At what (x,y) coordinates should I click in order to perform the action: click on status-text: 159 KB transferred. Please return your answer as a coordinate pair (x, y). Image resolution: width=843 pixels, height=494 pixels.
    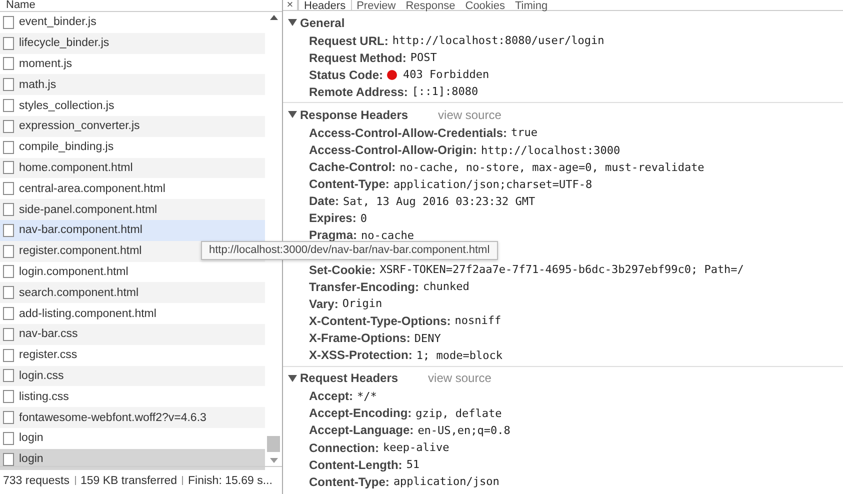
    Looking at the image, I should click on (129, 480).